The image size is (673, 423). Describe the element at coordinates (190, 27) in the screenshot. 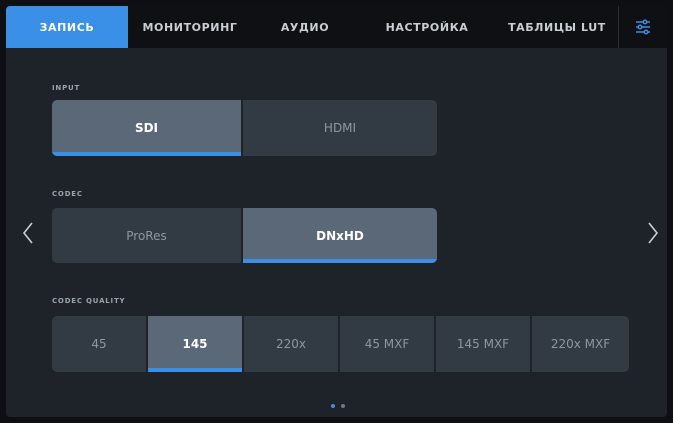

I see `tab-monitoring: МОНИТОРИНГ` at that location.